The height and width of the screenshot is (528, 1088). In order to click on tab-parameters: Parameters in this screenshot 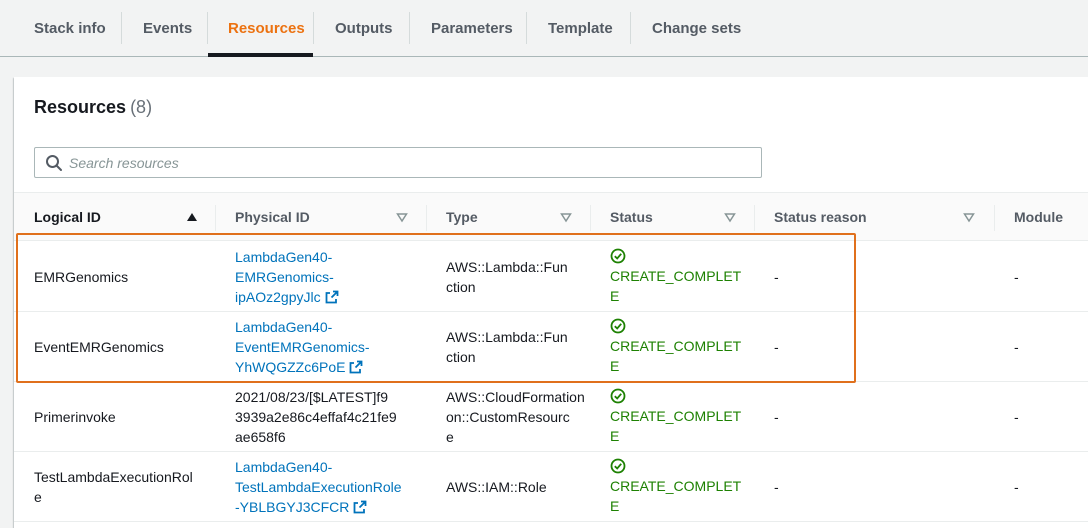, I will do `click(472, 28)`.